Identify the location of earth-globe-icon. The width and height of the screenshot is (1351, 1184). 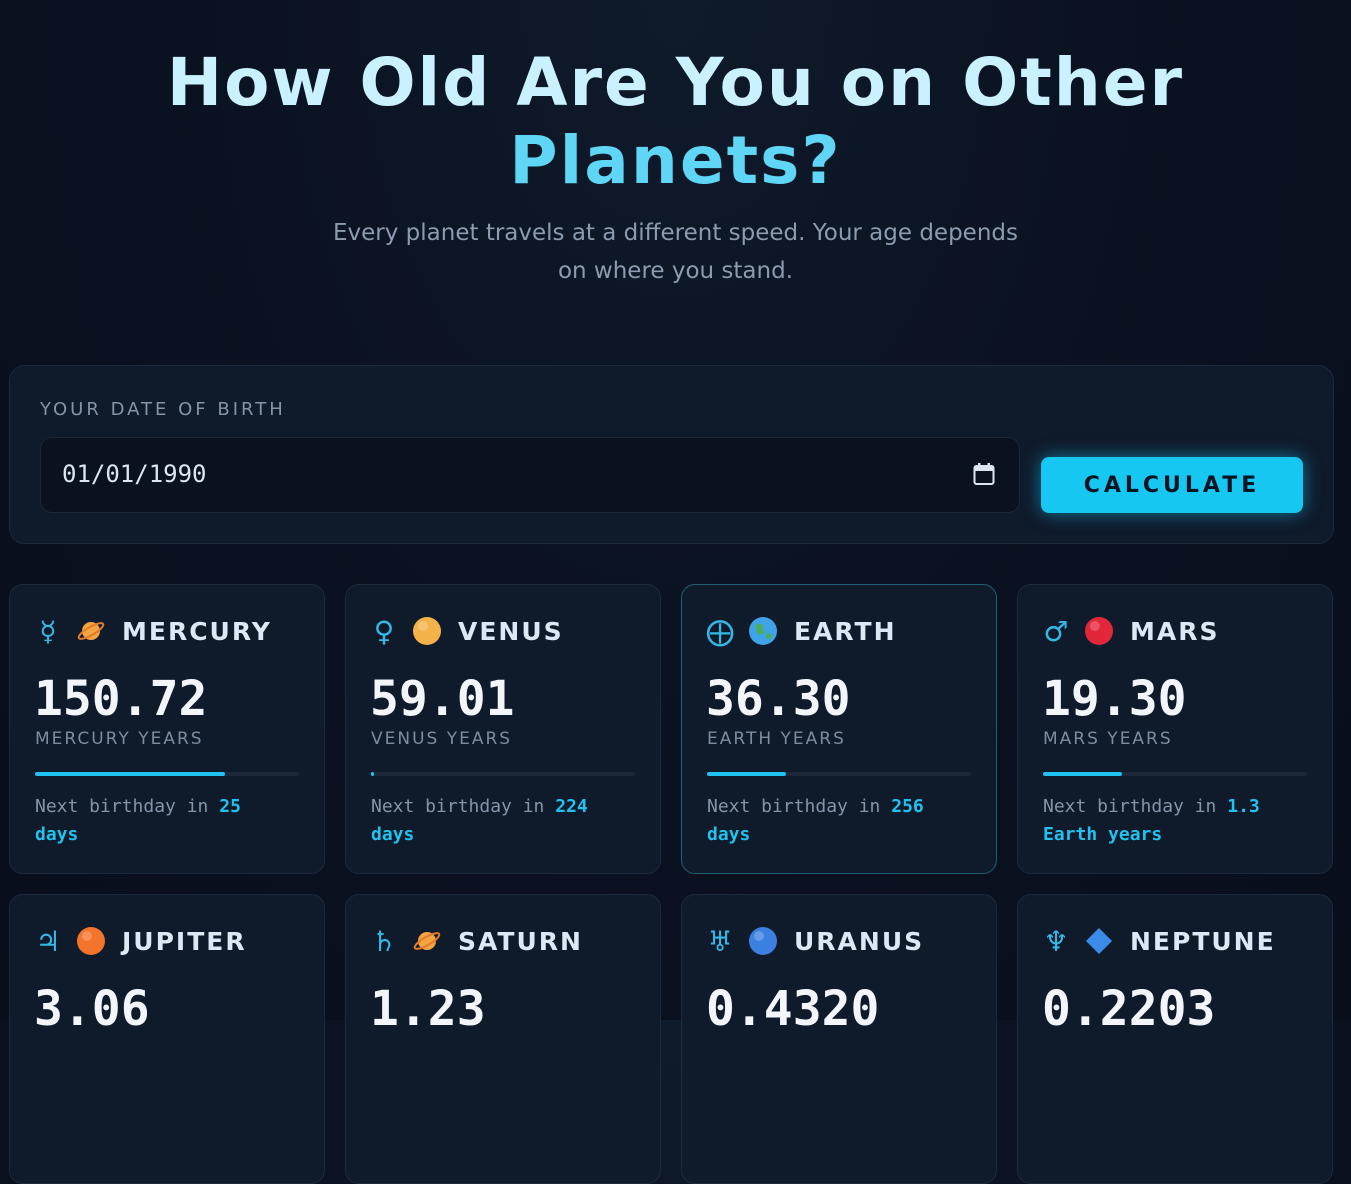
(763, 631).